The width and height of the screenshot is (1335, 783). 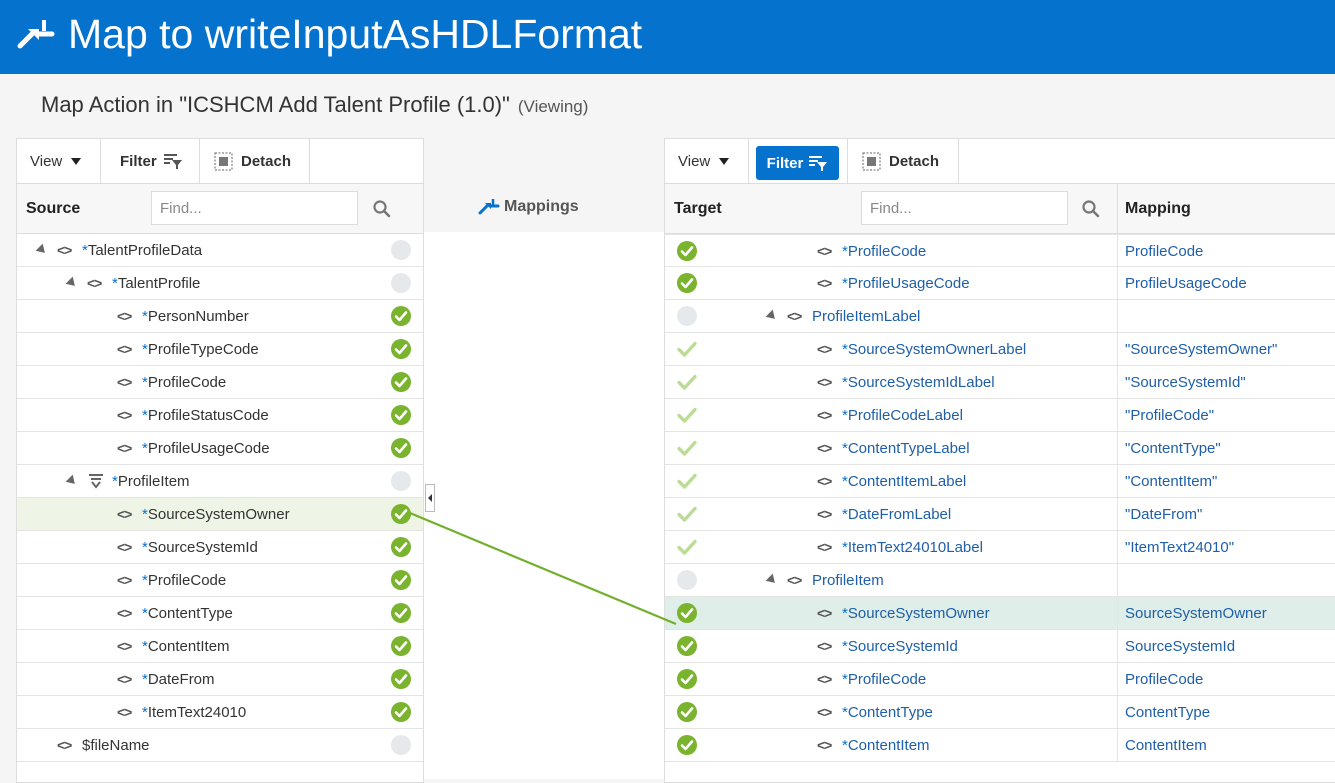 I want to click on source-tree-row: <> *DateFrom, so click(x=220, y=679).